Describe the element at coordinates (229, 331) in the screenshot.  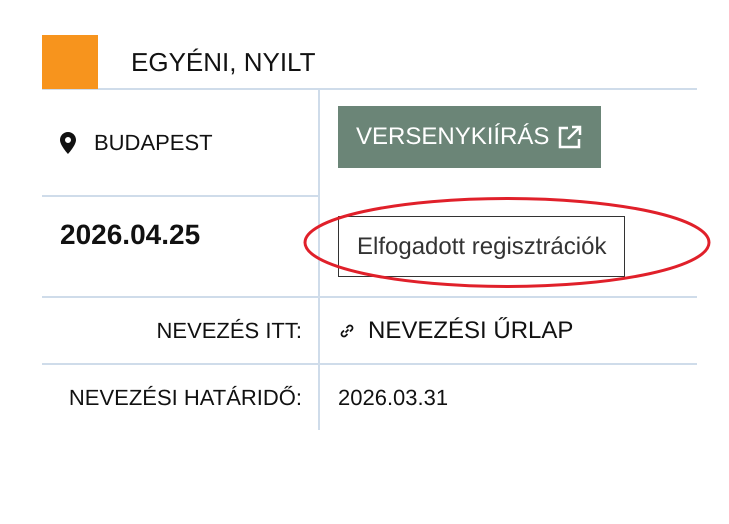
I see `field-label: NEVEZÉS ITT:` at that location.